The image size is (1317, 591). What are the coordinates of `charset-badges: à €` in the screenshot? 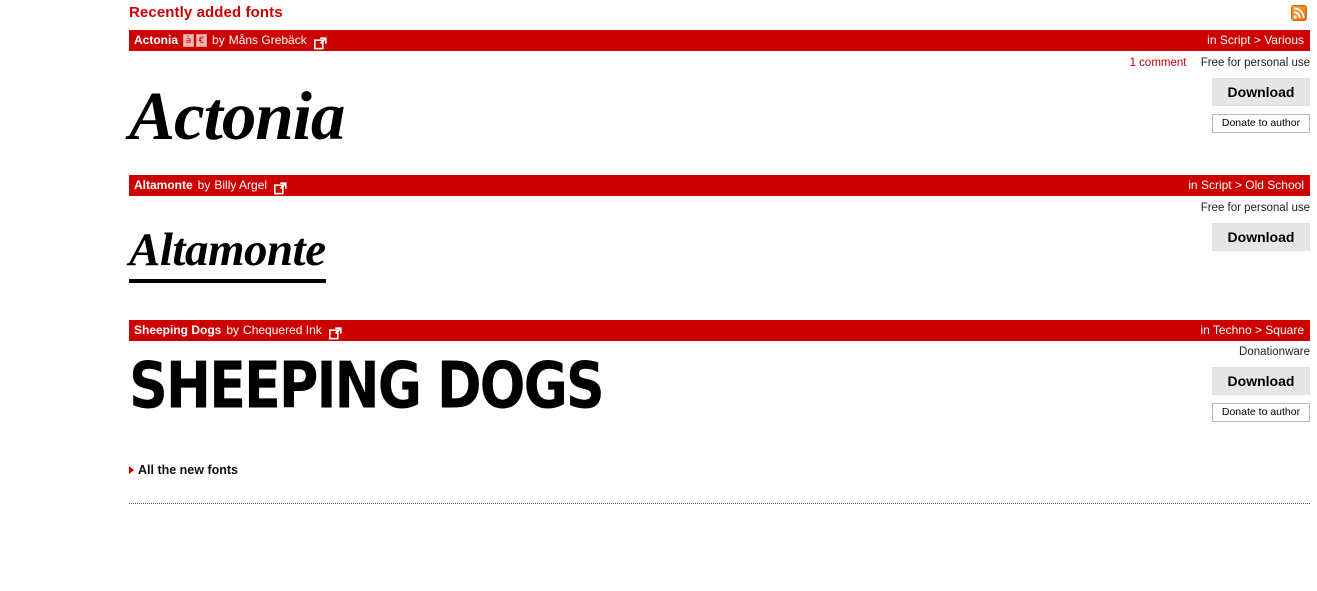 It's located at (195, 40).